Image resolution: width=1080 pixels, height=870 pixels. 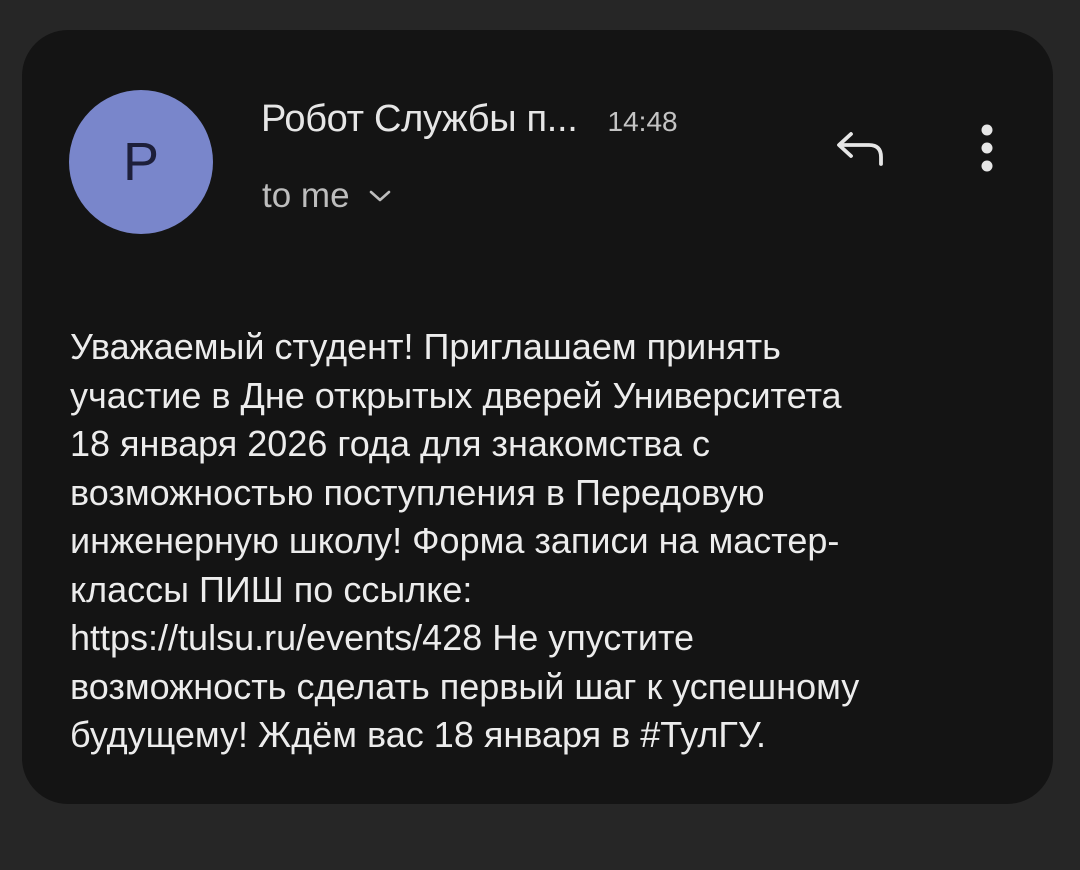 I want to click on reply-icon, so click(x=861, y=152).